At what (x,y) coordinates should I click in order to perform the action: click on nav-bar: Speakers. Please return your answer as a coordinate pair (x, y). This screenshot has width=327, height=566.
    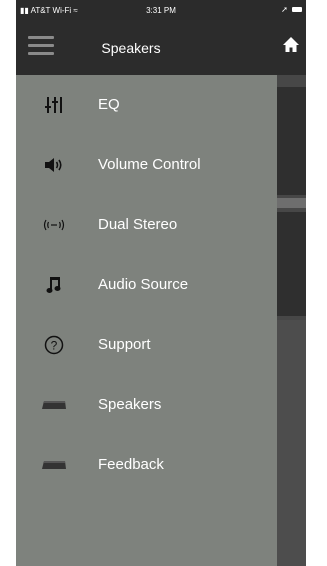
    Looking at the image, I should click on (161, 47).